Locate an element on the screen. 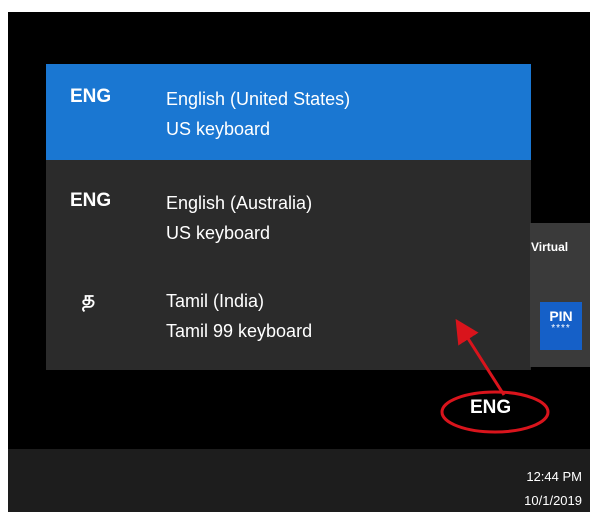 The width and height of the screenshot is (597, 515). annotation-overlay is located at coordinates (495, 376).